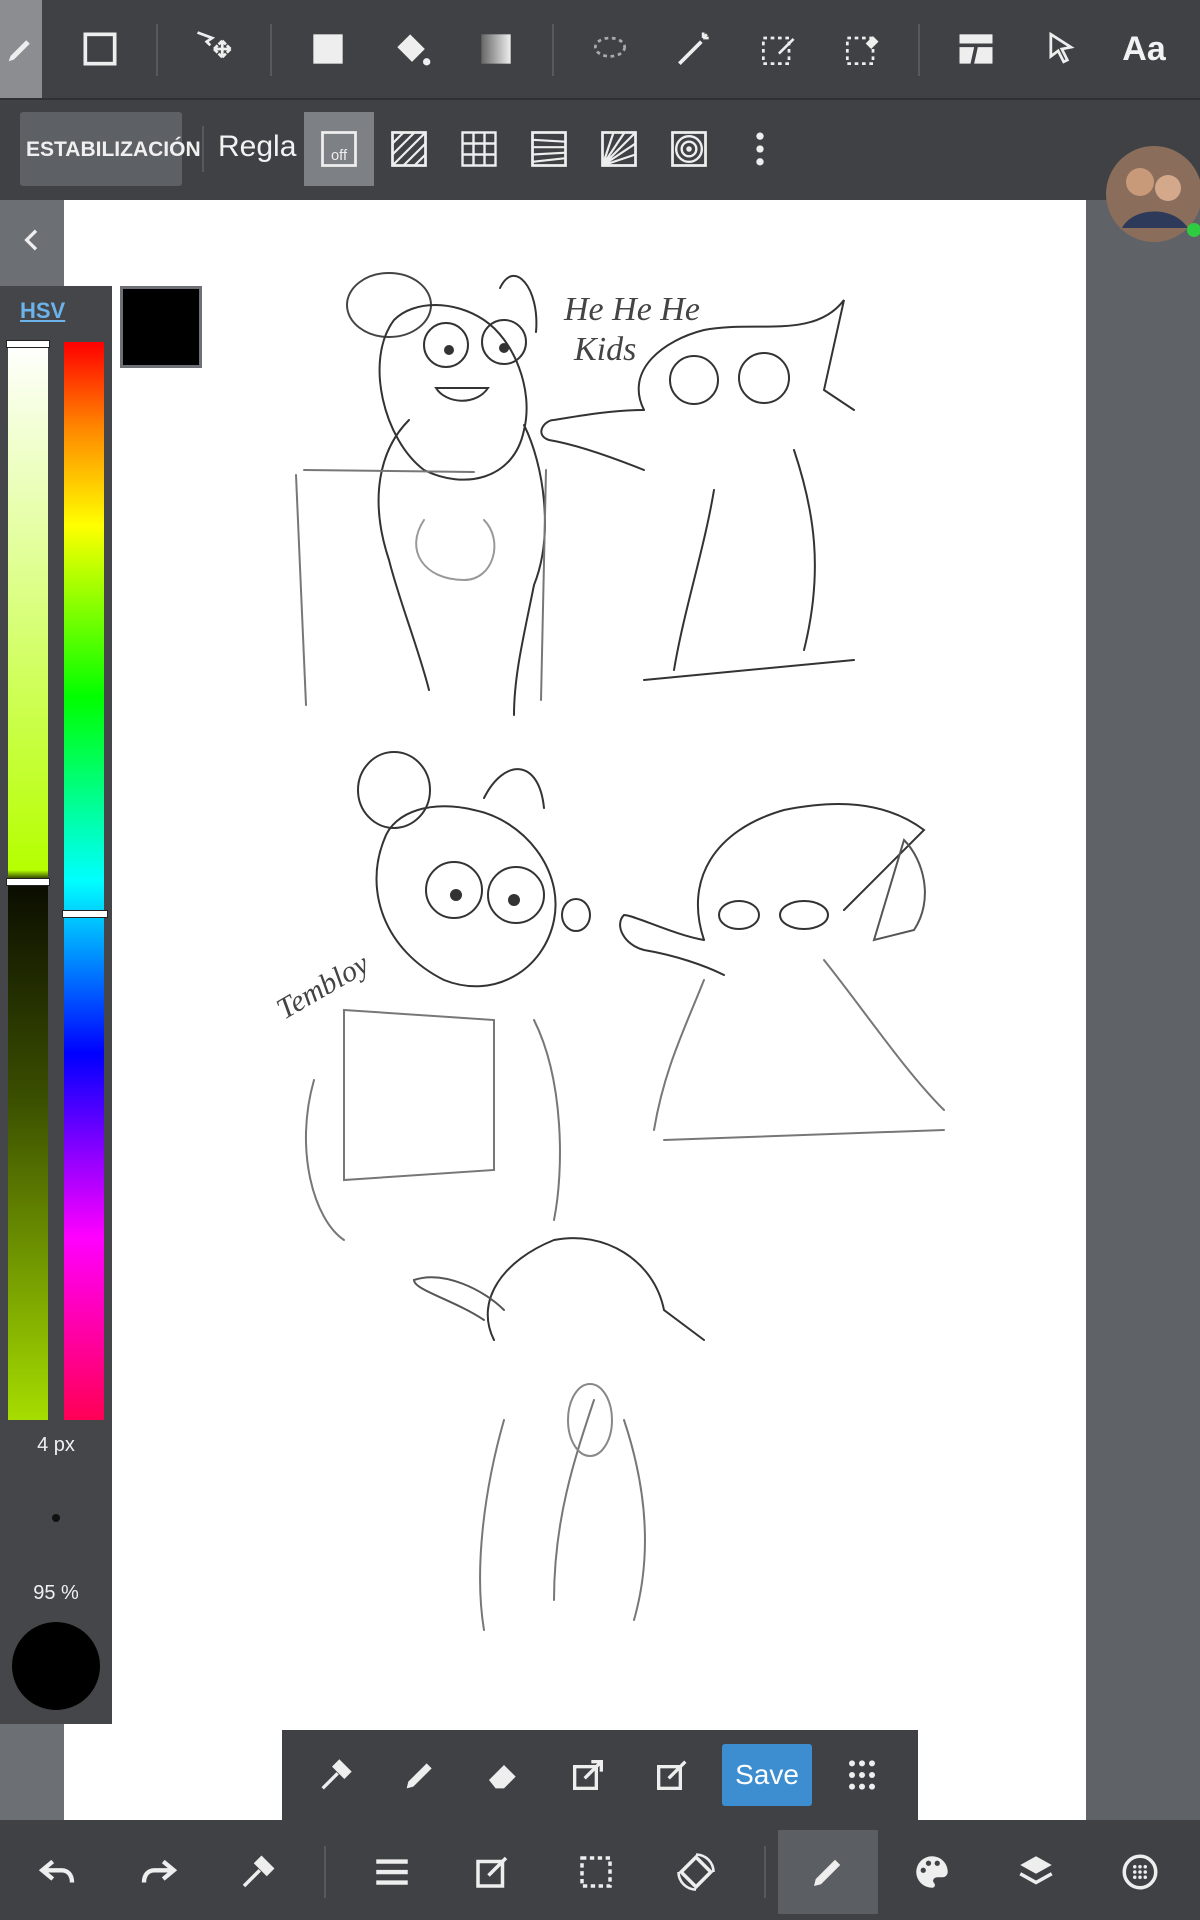 This screenshot has width=1200, height=1920. What do you see at coordinates (21, 49) in the screenshot?
I see `pen-tool-button` at bounding box center [21, 49].